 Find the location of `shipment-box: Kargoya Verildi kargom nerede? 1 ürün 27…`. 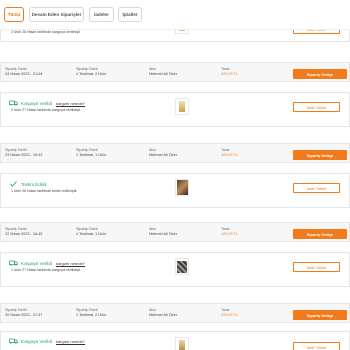

shipment-box: Kargoya Verildi kargom nerede? 1 ürün 27… is located at coordinates (175, 269).